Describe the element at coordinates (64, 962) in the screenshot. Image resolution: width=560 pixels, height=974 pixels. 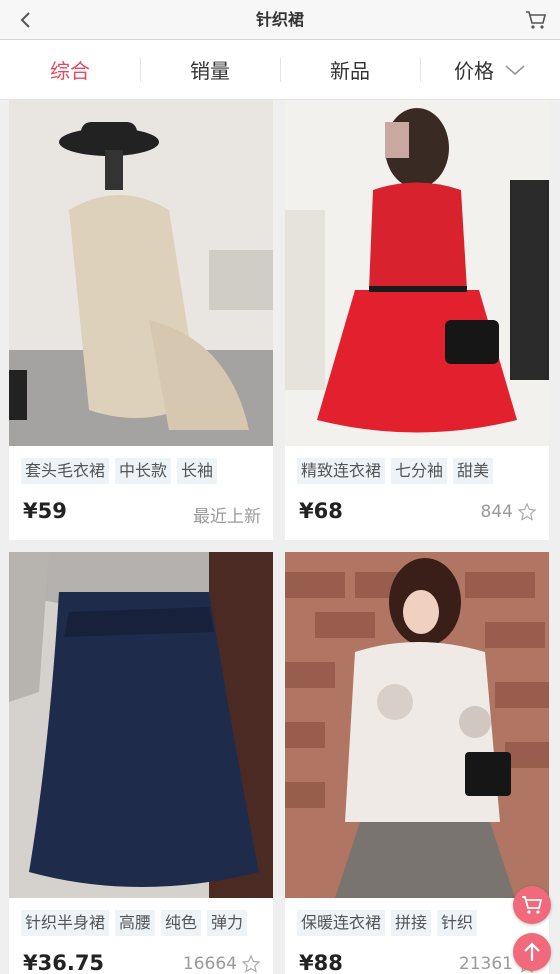
I see `product-price: ¥36.75` at that location.